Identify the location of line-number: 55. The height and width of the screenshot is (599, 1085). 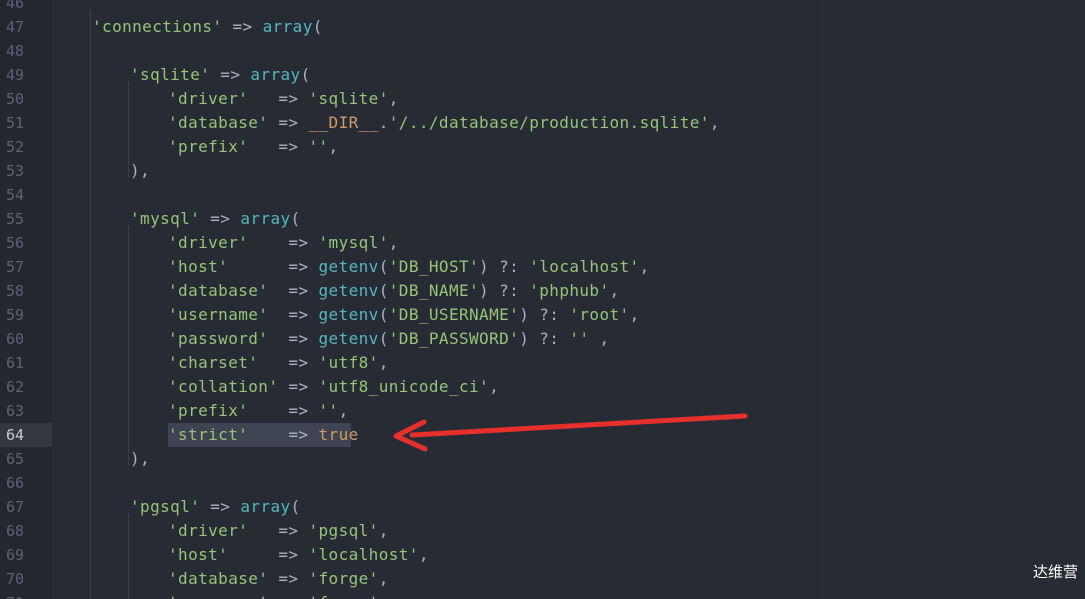
(26, 219).